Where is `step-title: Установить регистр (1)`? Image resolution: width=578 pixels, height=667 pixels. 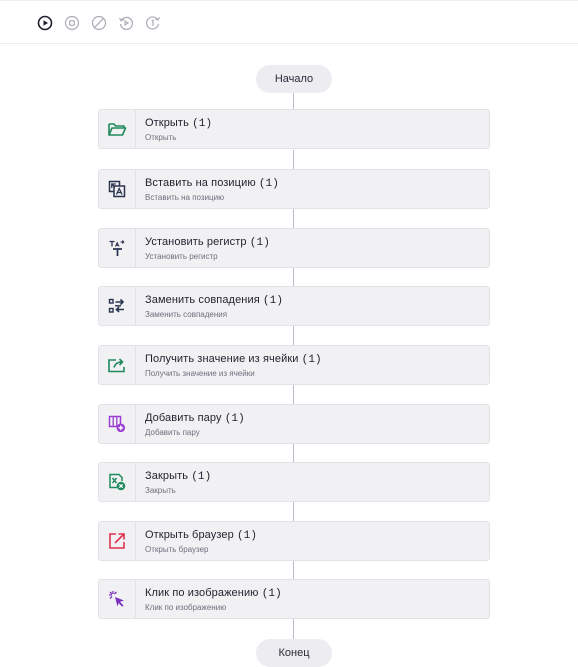 step-title: Установить регистр (1) is located at coordinates (207, 242).